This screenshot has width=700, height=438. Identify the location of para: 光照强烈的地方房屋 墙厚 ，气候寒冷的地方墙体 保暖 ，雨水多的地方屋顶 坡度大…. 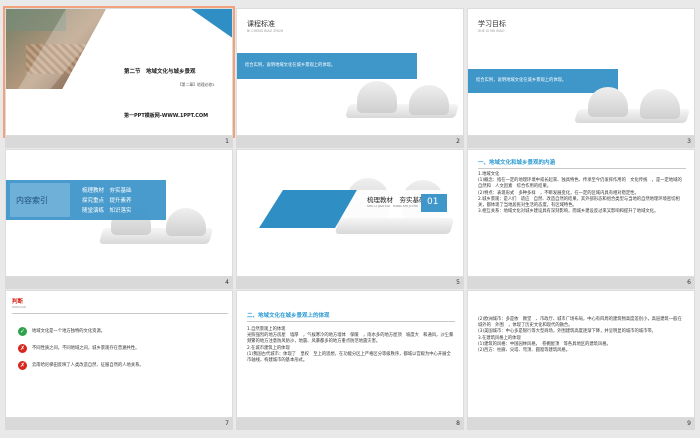
(350, 339).